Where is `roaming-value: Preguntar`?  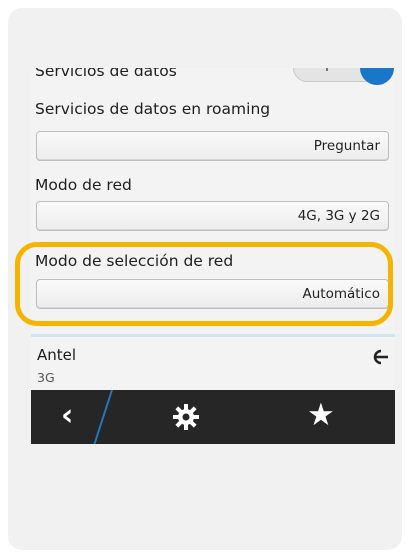 roaming-value: Preguntar is located at coordinates (346, 146).